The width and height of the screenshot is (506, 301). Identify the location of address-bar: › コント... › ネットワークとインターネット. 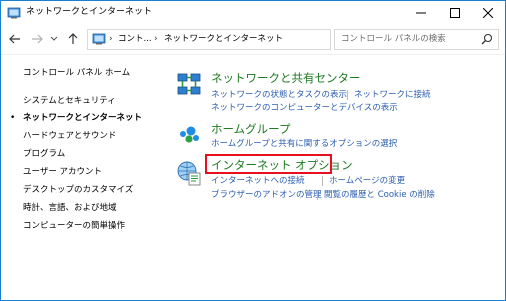
(249, 39).